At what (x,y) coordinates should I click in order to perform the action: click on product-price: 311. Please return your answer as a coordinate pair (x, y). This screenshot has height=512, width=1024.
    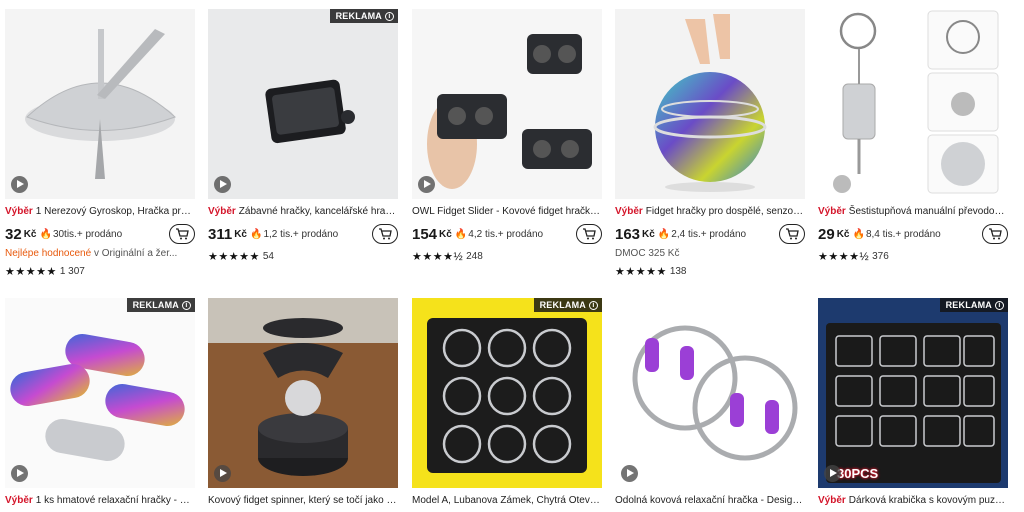
    Looking at the image, I should click on (220, 234).